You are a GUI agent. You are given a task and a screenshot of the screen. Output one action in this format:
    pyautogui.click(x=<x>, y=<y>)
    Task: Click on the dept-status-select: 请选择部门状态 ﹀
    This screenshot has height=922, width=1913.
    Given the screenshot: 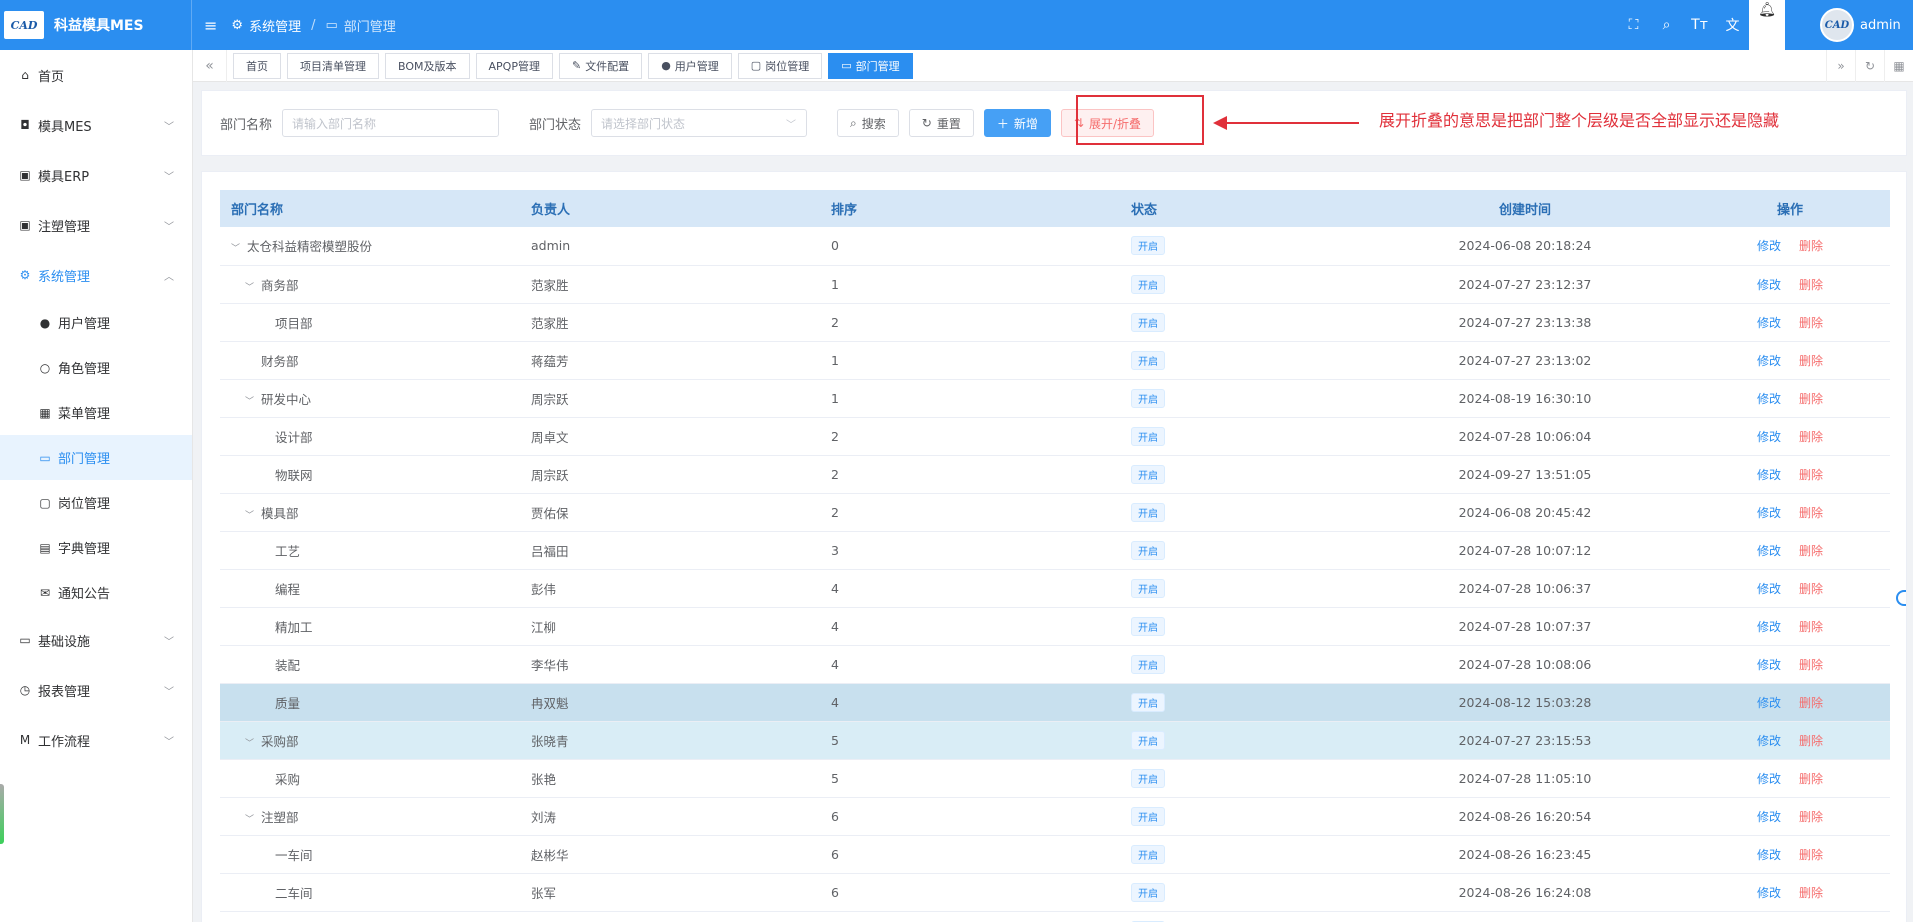 What is the action you would take?
    pyautogui.click(x=699, y=123)
    